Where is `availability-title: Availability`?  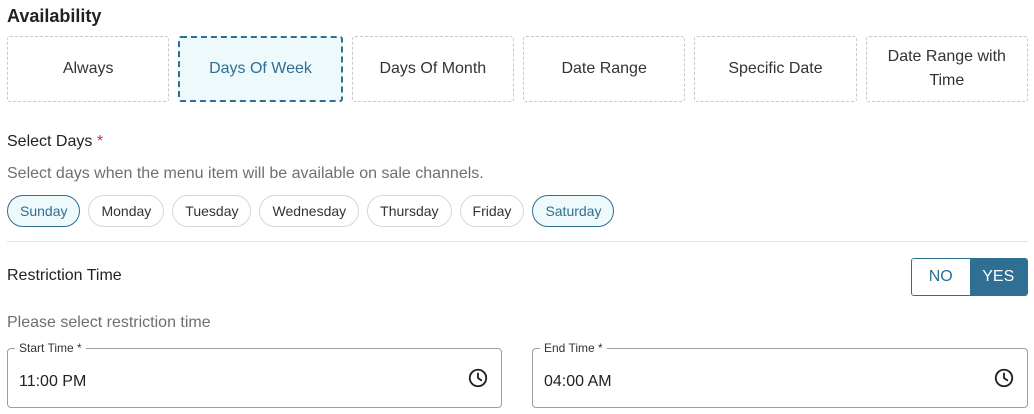 availability-title: Availability is located at coordinates (54, 16).